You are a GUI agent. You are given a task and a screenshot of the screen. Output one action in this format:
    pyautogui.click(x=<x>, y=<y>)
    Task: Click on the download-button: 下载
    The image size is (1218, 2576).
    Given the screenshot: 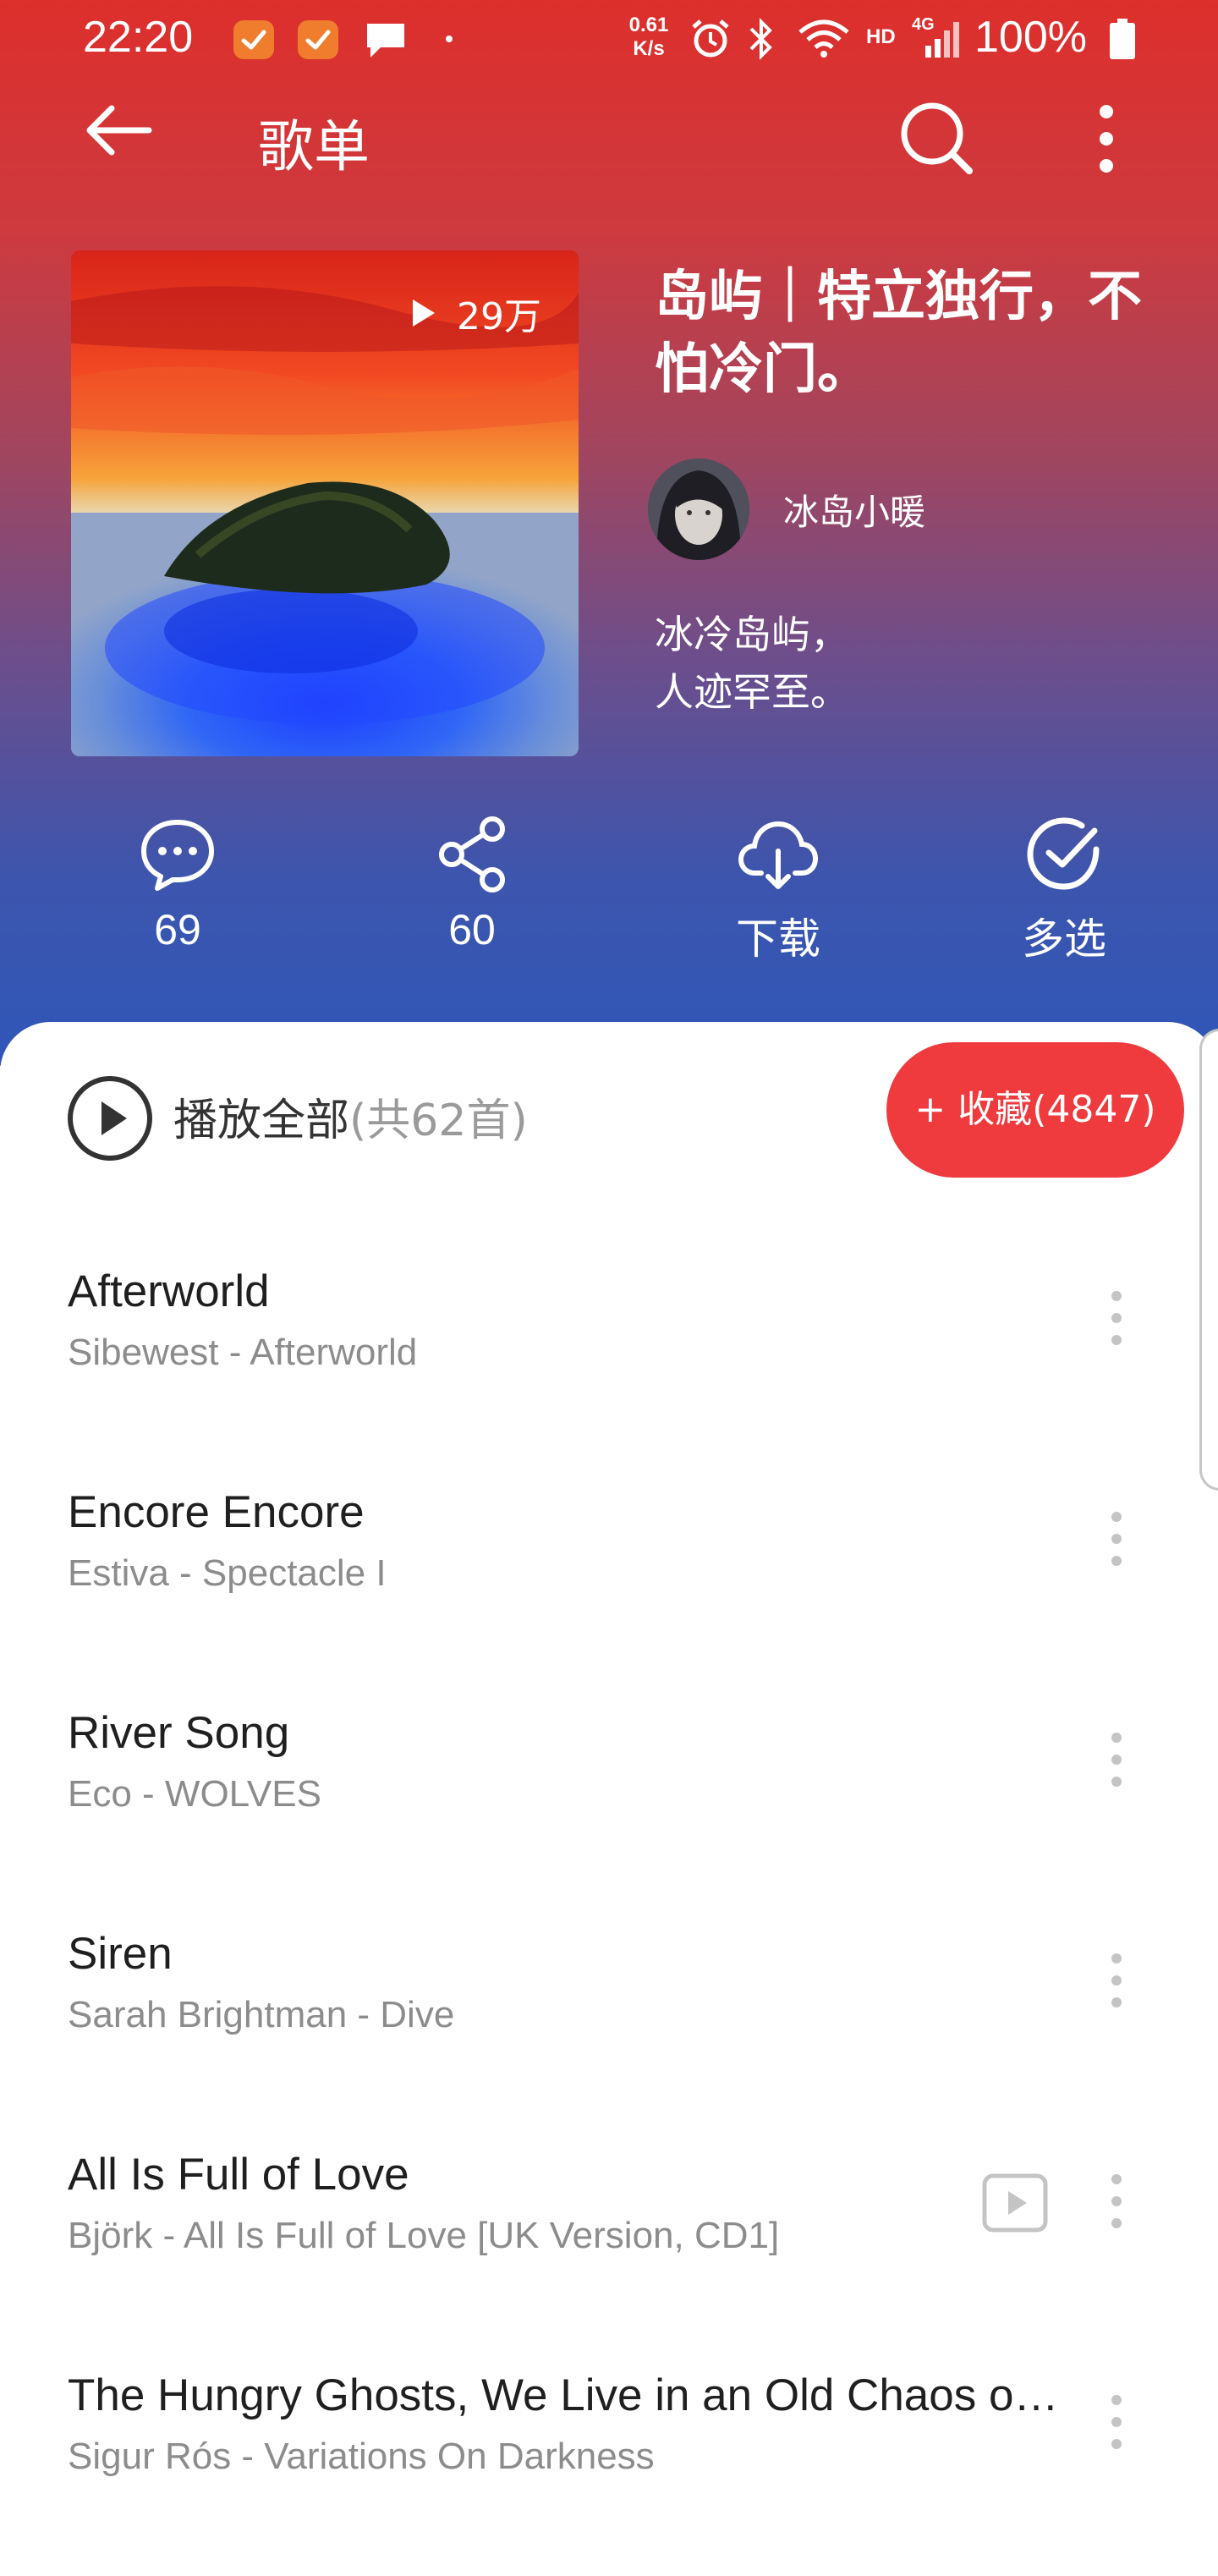 What is the action you would take?
    pyautogui.click(x=779, y=889)
    